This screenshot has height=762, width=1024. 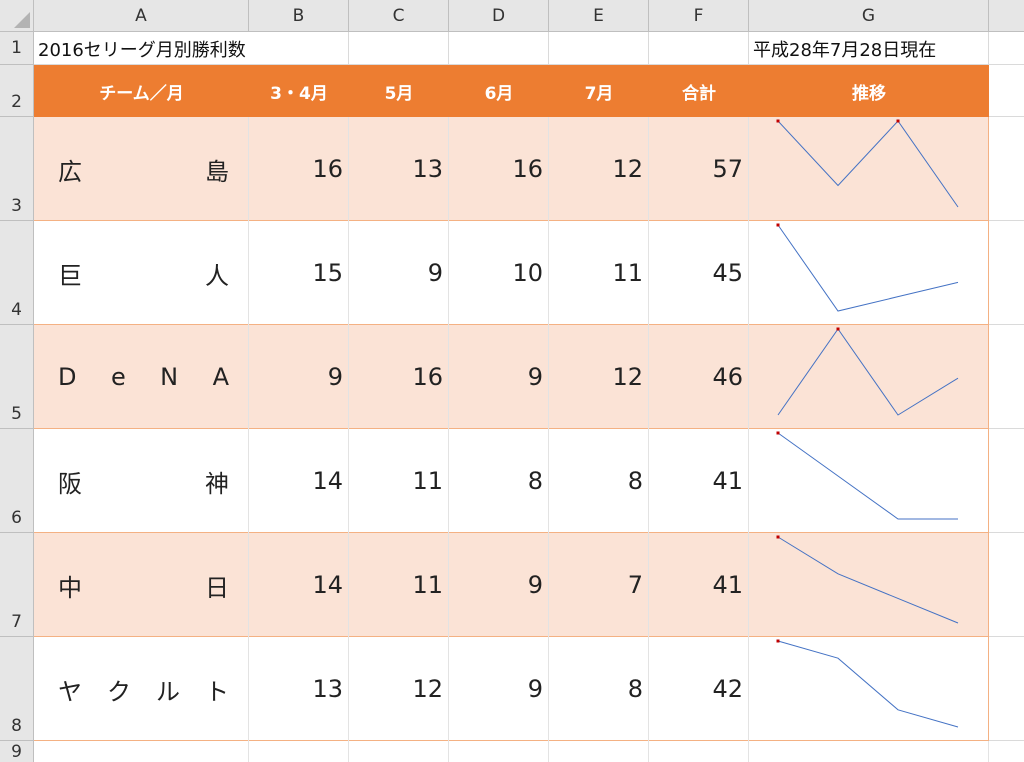 I want to click on header-team: チーム／月, so click(x=141, y=91).